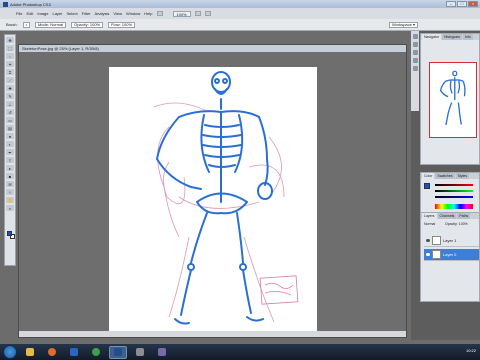 Image resolution: width=480 pixels, height=360 pixels. Describe the element at coordinates (454, 206) in the screenshot. I see `color-ramp` at that location.